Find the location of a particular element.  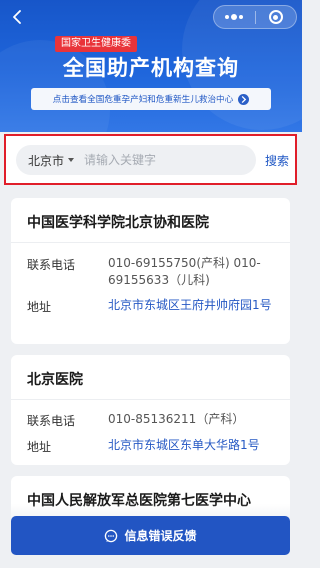

more-dots-icon is located at coordinates (234, 17).